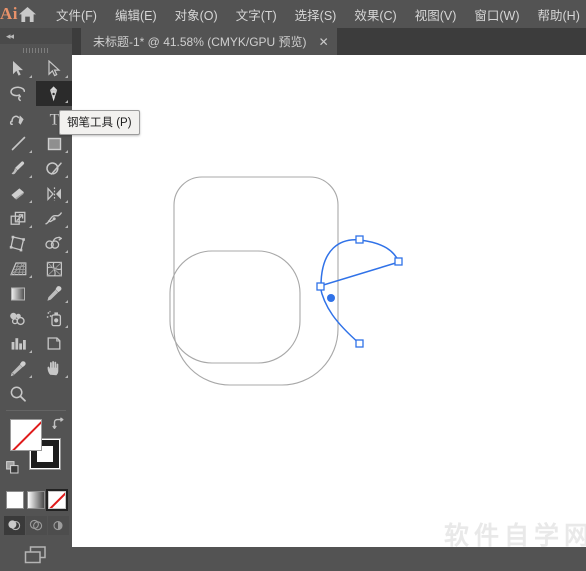 Image resolution: width=586 pixels, height=571 pixels. Describe the element at coordinates (54, 318) in the screenshot. I see `symbol-sprayer-tool` at that location.